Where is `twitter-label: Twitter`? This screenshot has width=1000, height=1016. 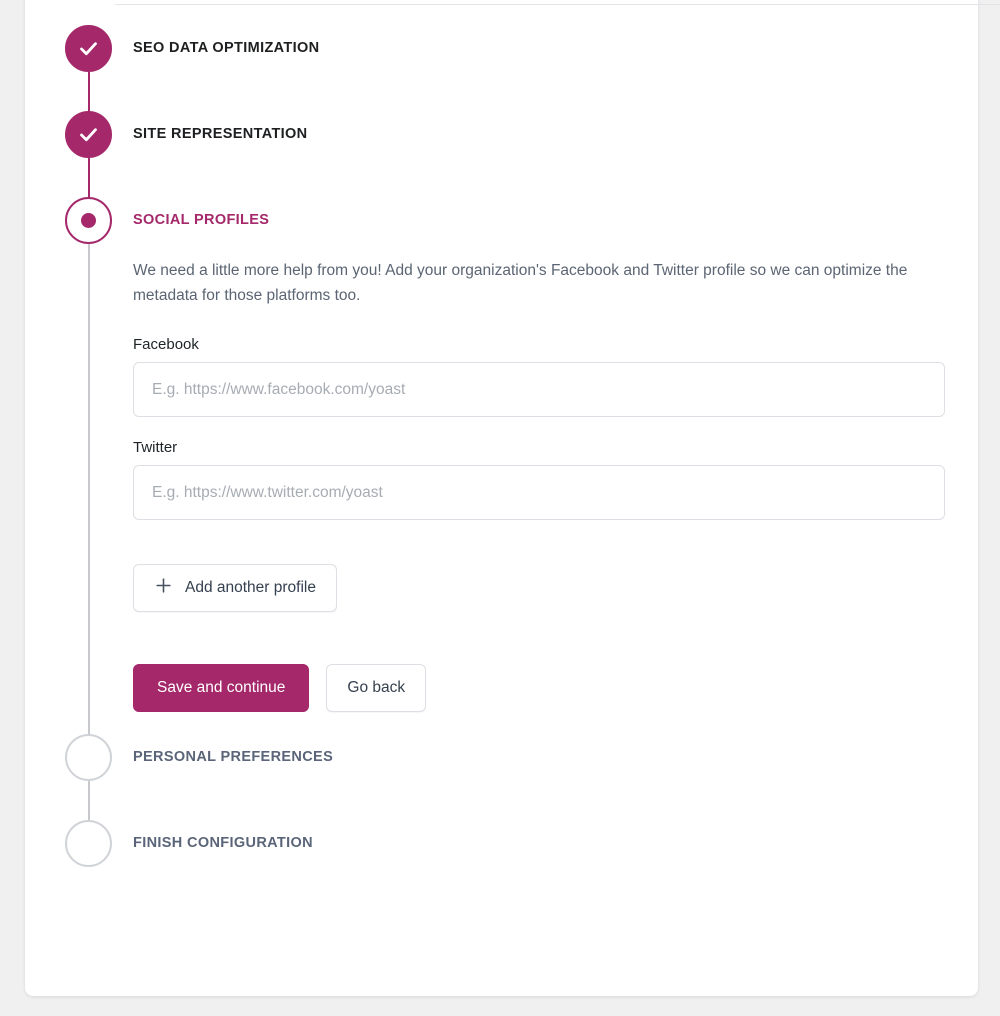
twitter-label: Twitter is located at coordinates (155, 447).